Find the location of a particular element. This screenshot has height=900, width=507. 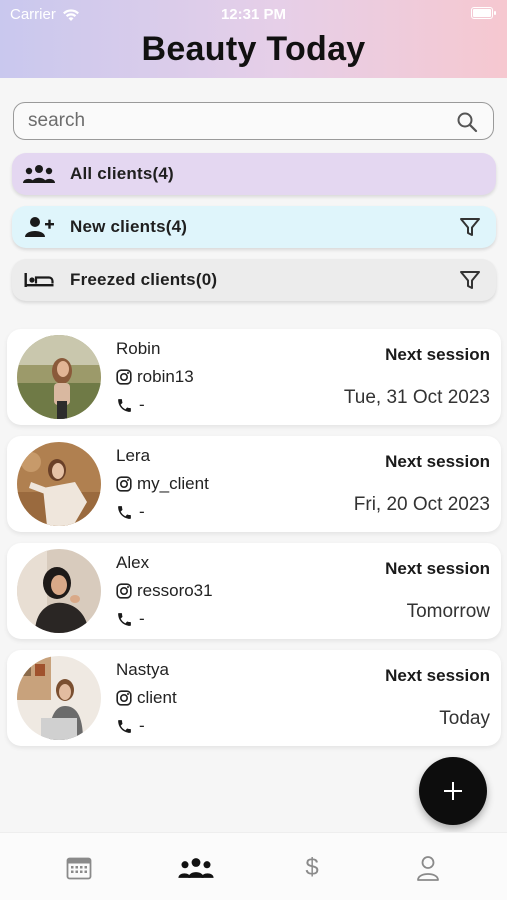

instagram-handle: client is located at coordinates (157, 697).